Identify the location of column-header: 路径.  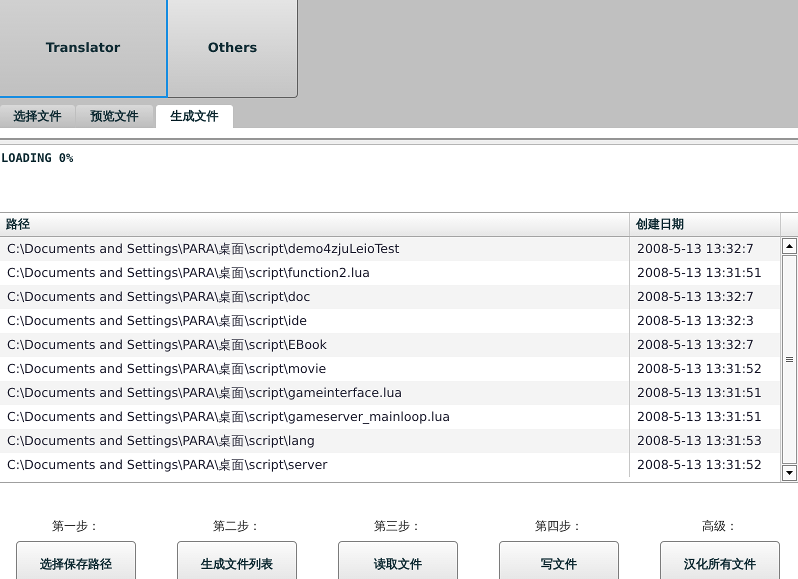
(315, 224).